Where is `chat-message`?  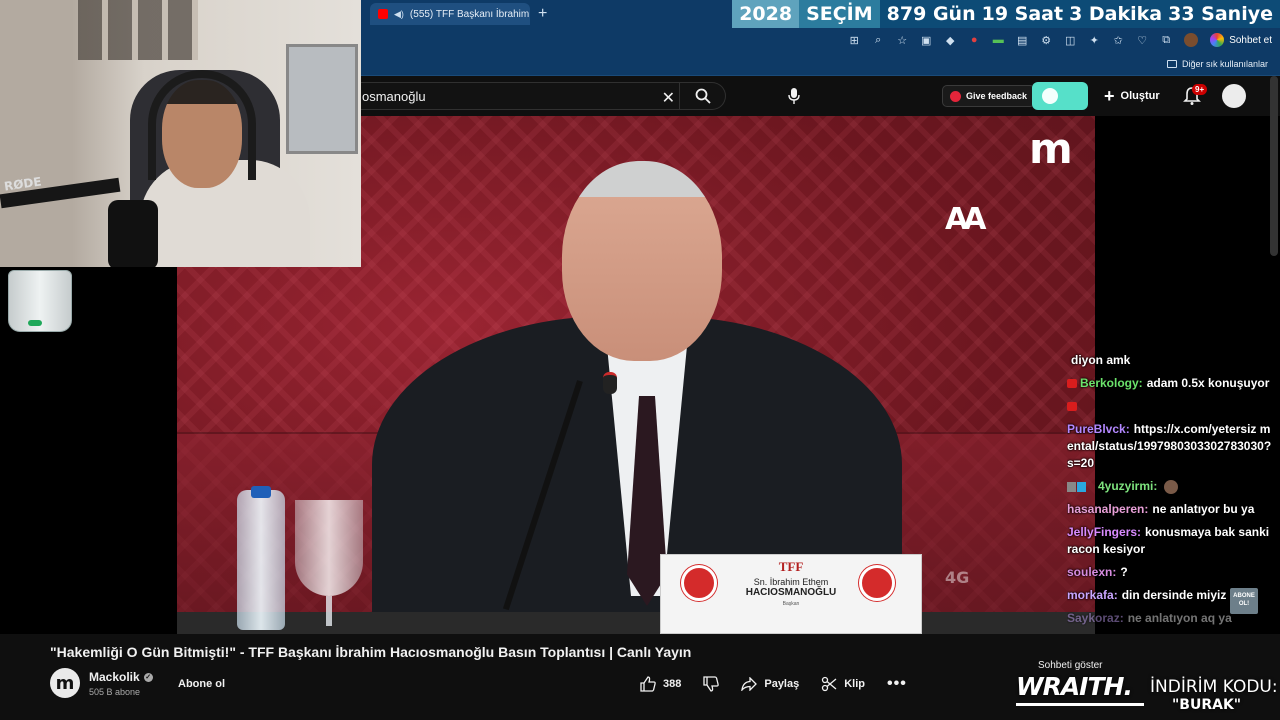
chat-message is located at coordinates (1170, 406).